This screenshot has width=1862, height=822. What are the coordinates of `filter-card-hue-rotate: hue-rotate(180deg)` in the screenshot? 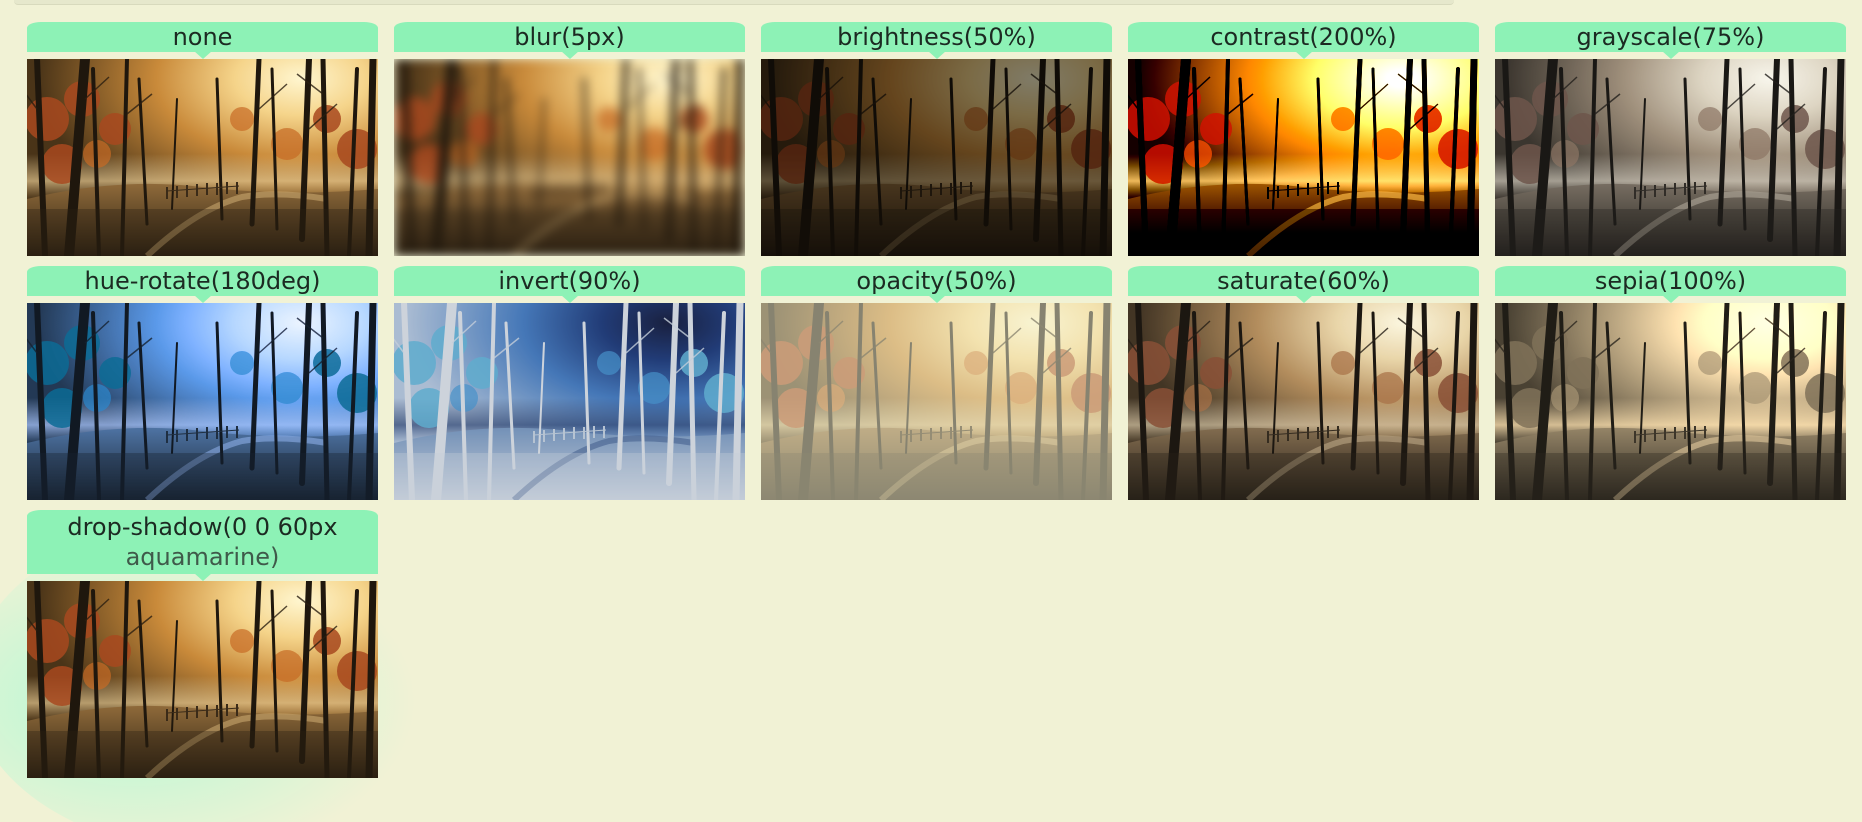 It's located at (202, 383).